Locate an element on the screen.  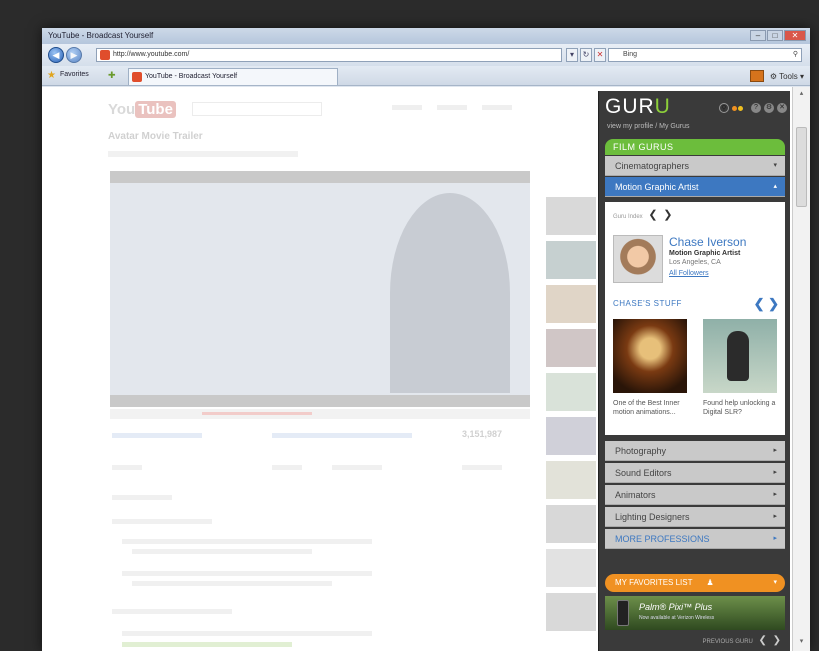
scroll-up-icon: ▴ is located at coordinates (801, 95).